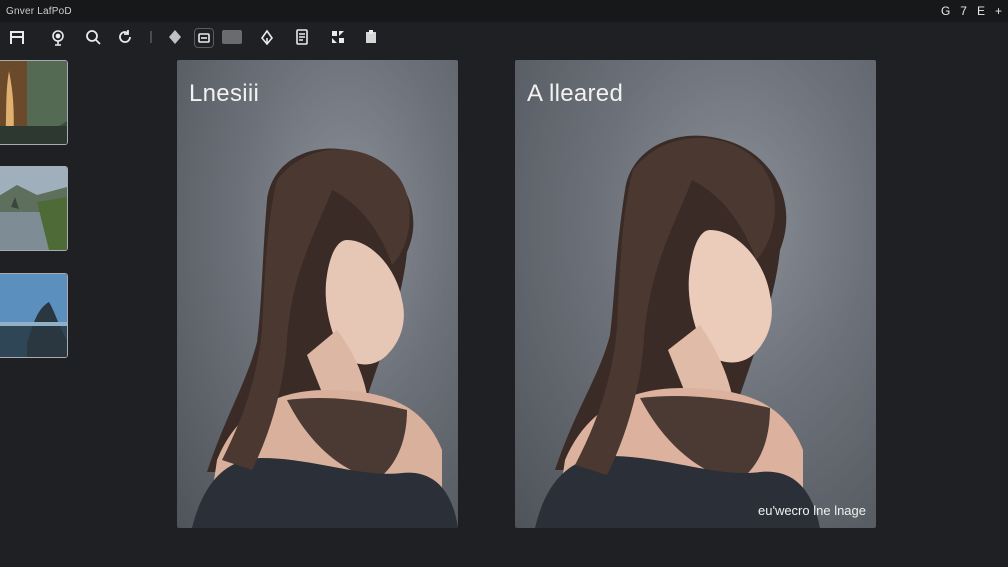  I want to click on window-control-7: 7, so click(963, 11).